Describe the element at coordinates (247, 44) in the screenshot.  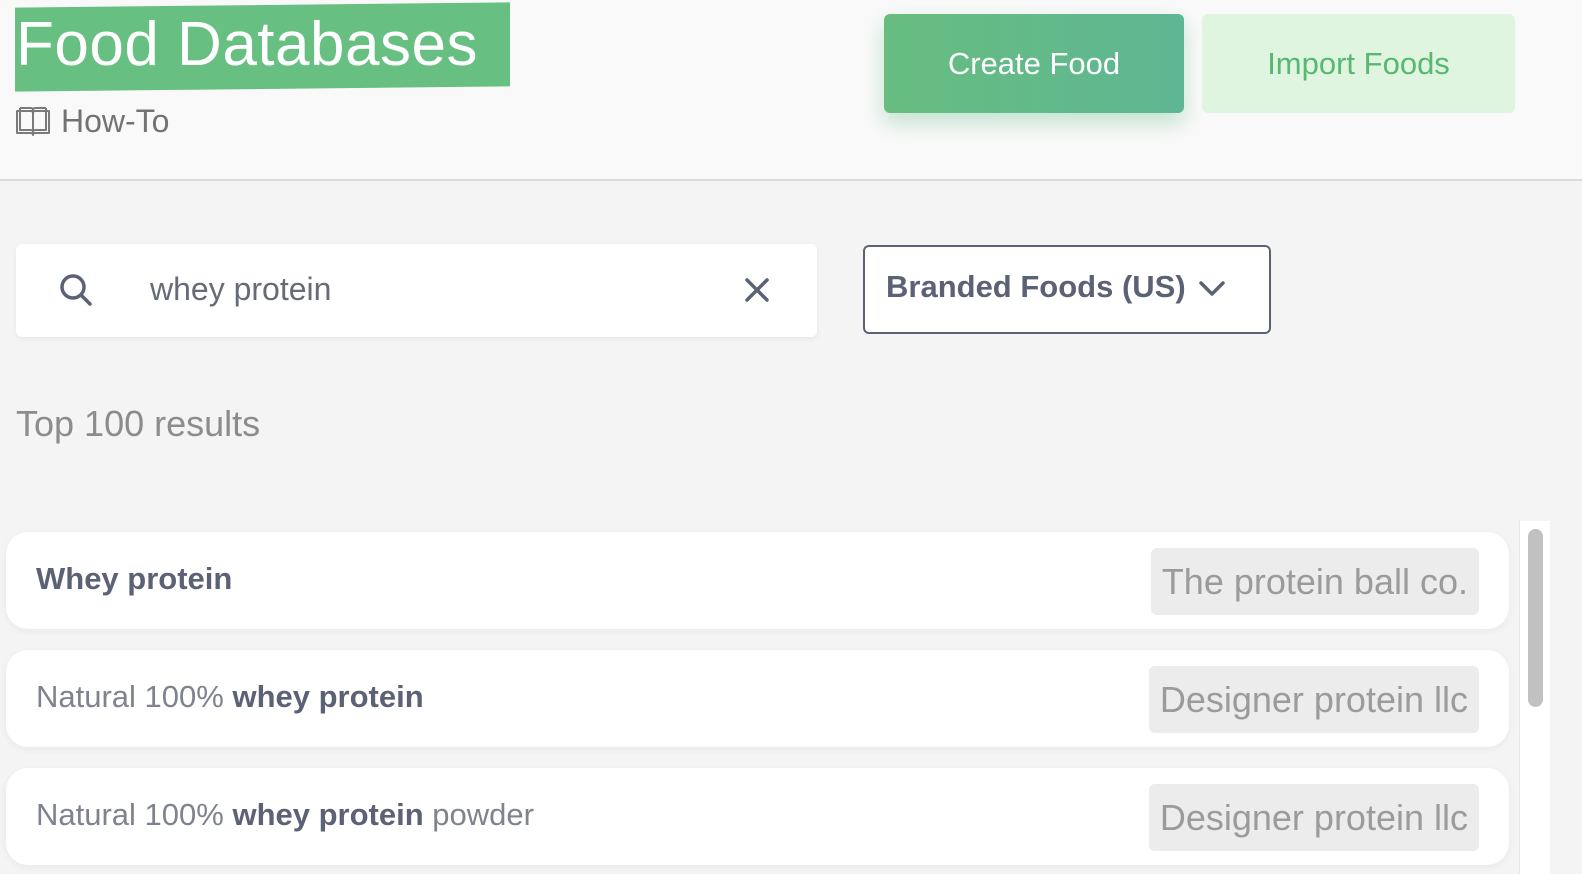
I see `page-title: Food Databases` at that location.